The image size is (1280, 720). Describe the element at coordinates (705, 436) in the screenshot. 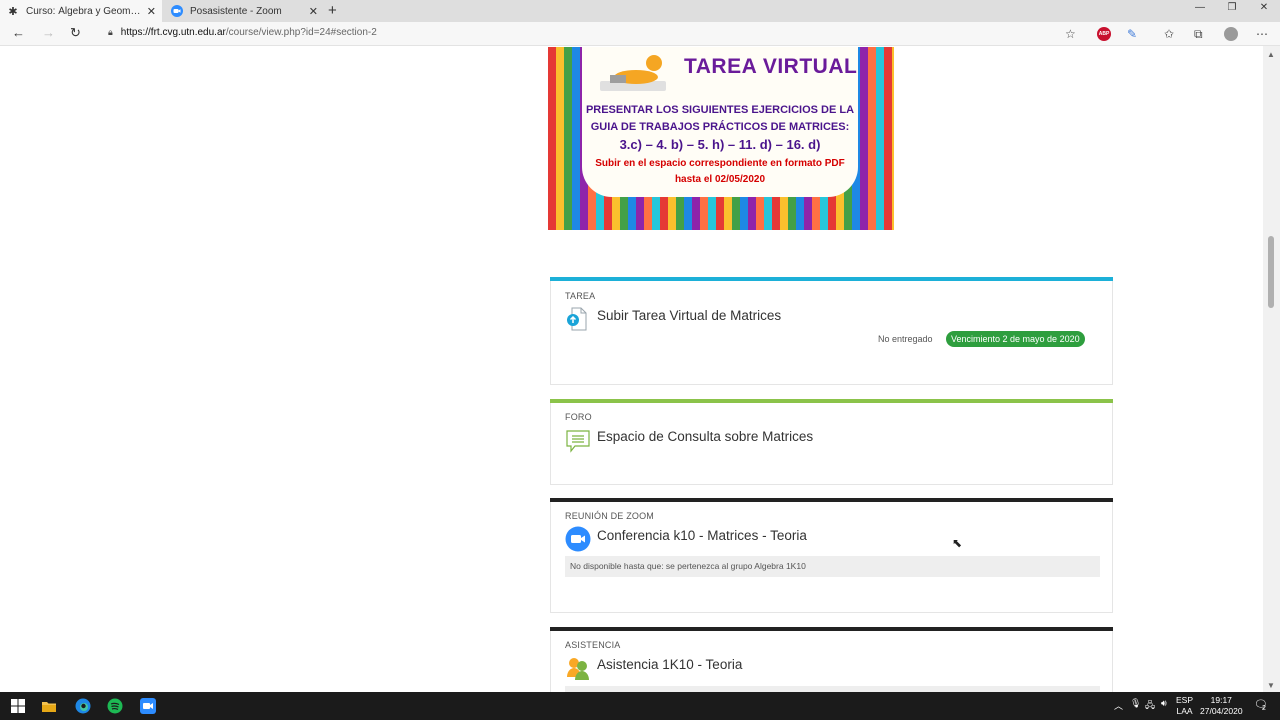

I see `activity-link: Espacio de Consulta sobre Matrices` at that location.